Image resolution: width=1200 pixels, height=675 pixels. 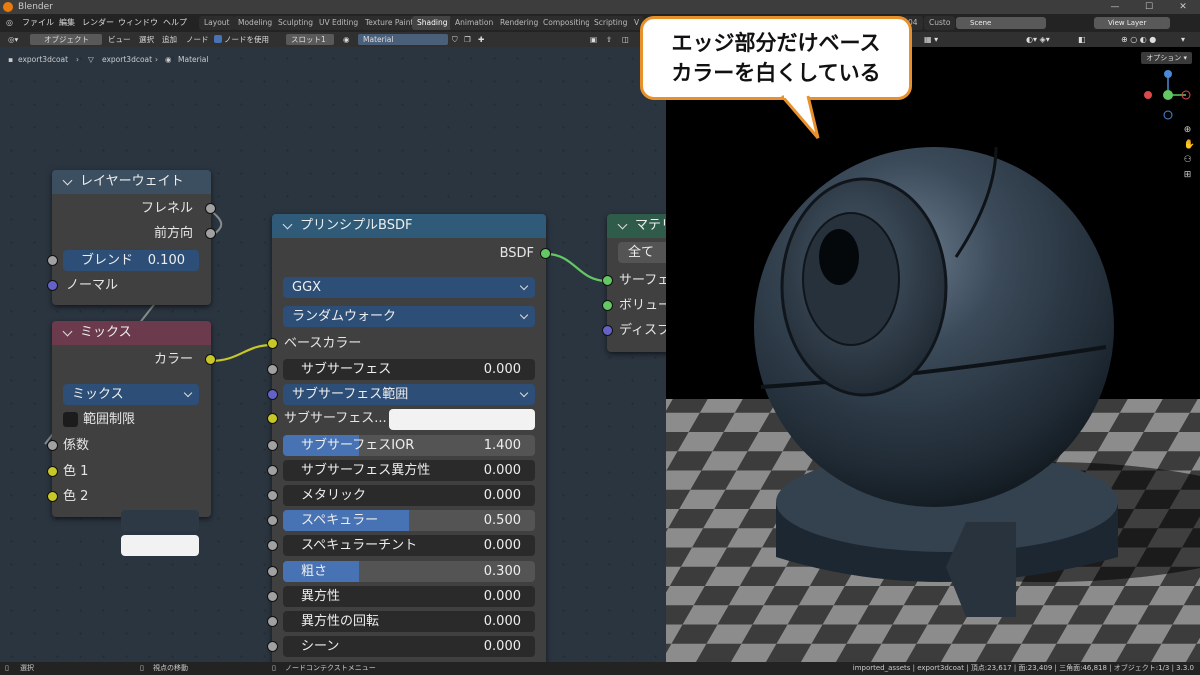 I want to click on menu-node: ノード, so click(x=197, y=39).